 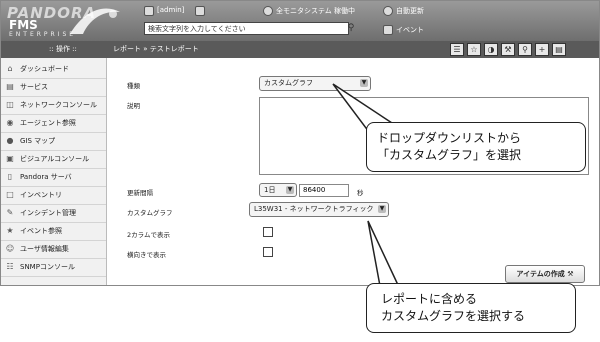 I want to click on callout-line: 「カスタムグラフ」を選択, so click(x=449, y=155).